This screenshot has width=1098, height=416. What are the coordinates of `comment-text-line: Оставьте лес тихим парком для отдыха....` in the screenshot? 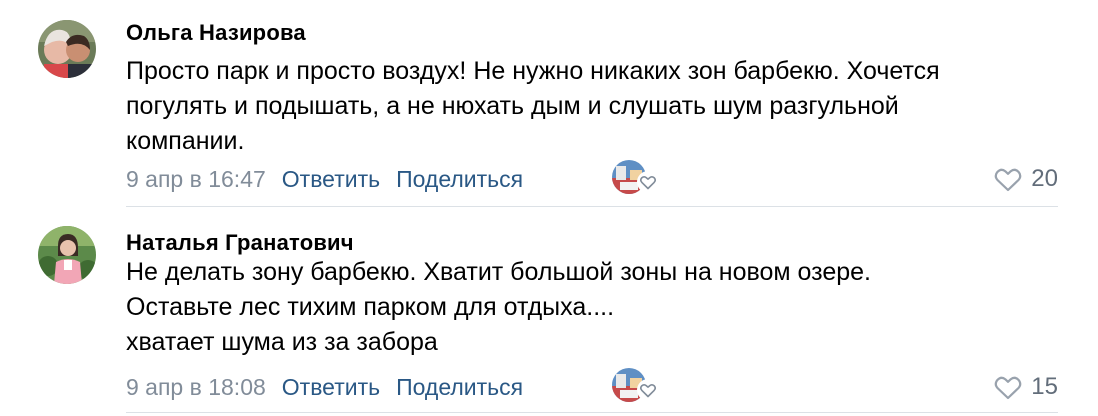 It's located at (370, 307).